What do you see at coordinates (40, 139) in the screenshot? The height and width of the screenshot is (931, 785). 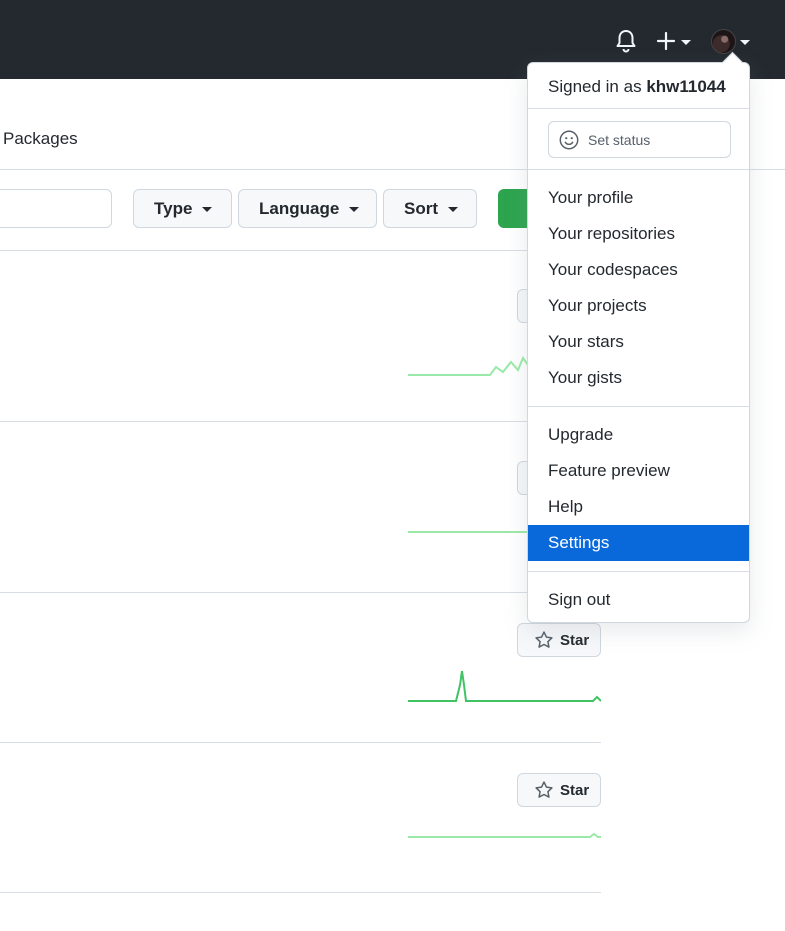 I see `tab-packages: Packages` at bounding box center [40, 139].